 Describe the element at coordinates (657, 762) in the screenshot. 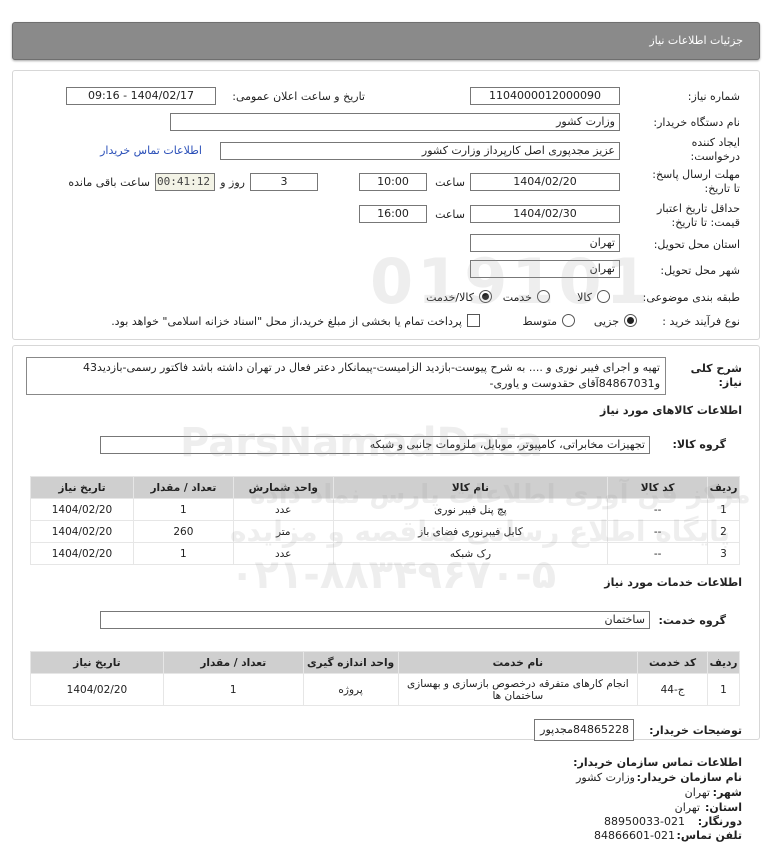

I see `contact-title: اطلاعات تماس سازمان خریدار:` at that location.